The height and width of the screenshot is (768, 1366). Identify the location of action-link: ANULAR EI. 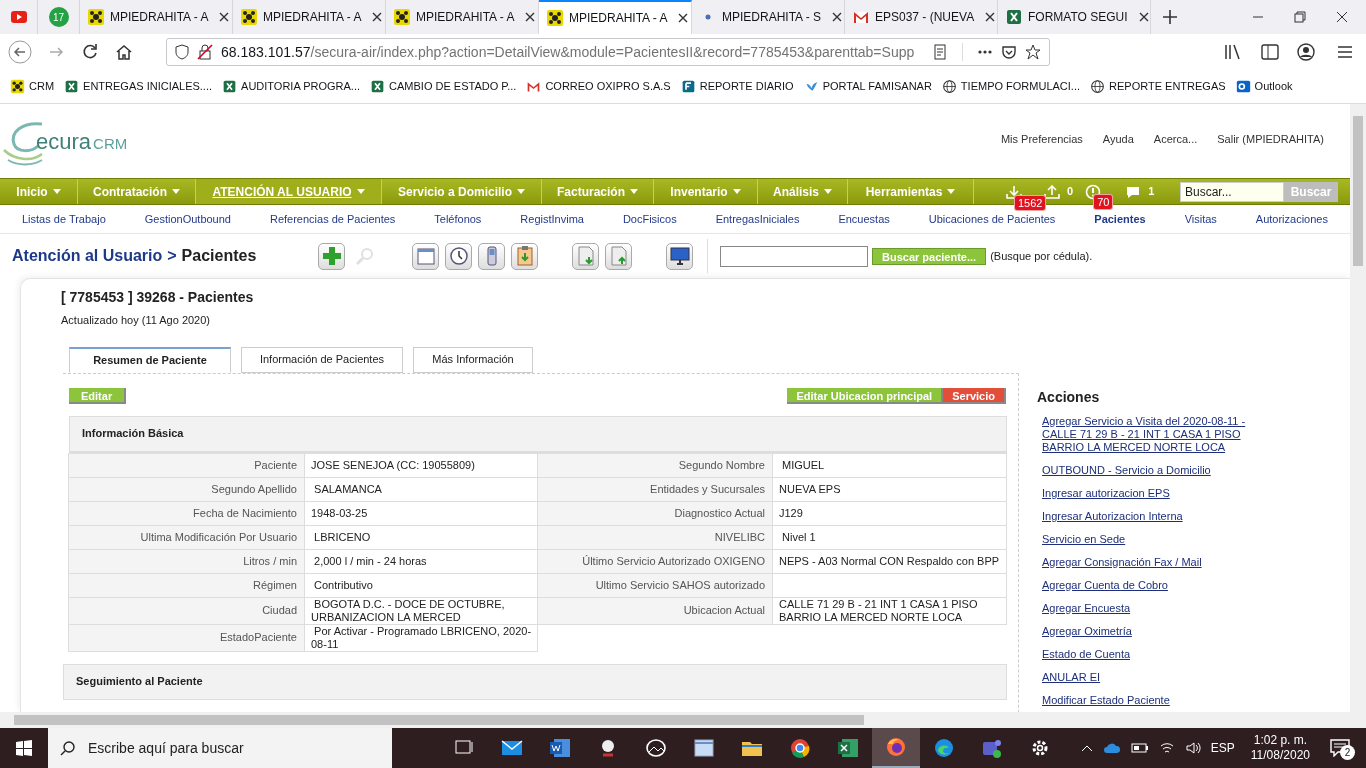
(1146, 677).